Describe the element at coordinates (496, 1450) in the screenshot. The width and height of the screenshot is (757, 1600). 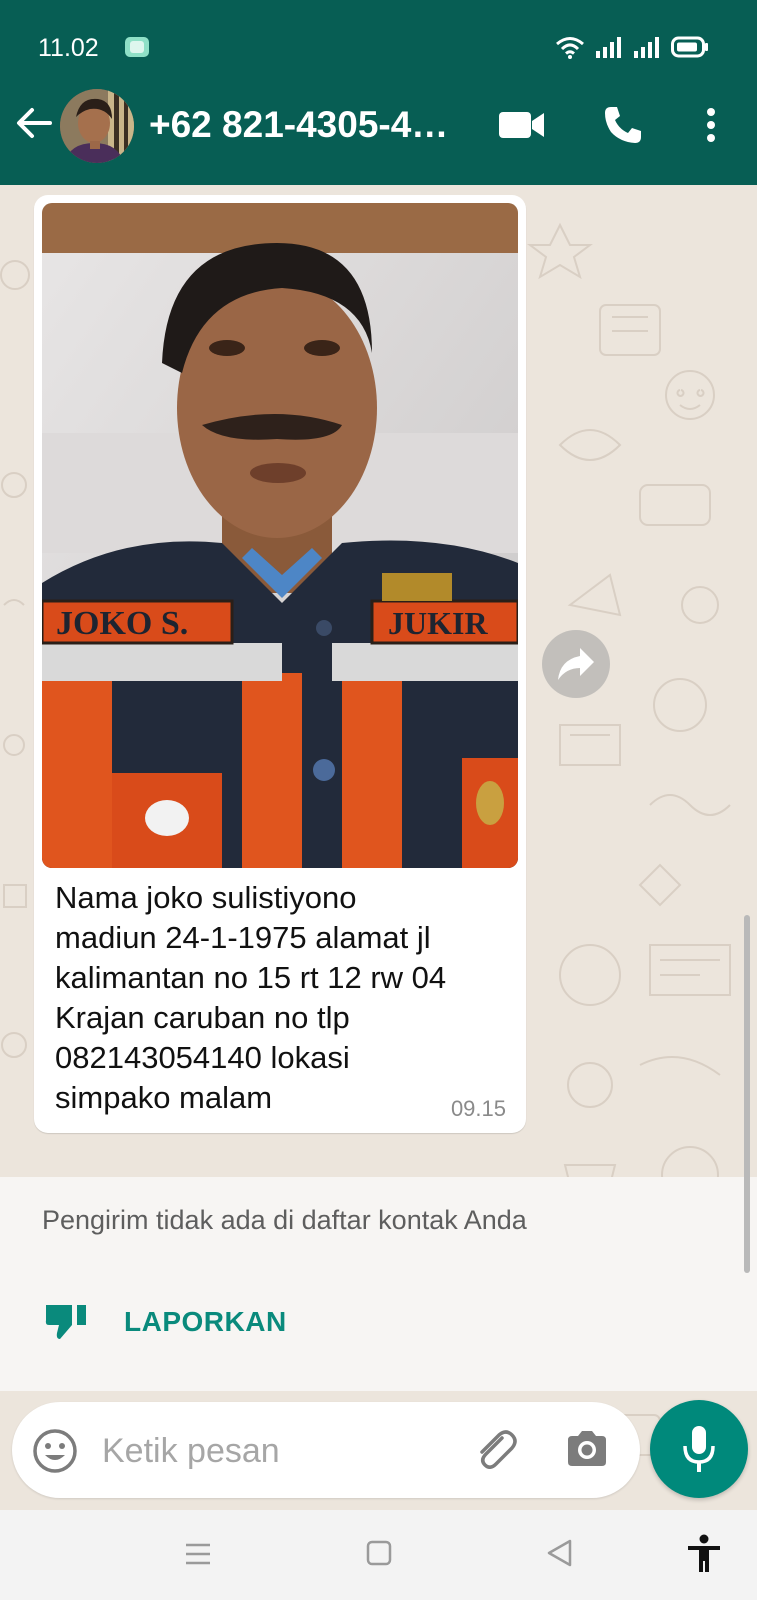
I see `attach-paperclip-icon` at that location.